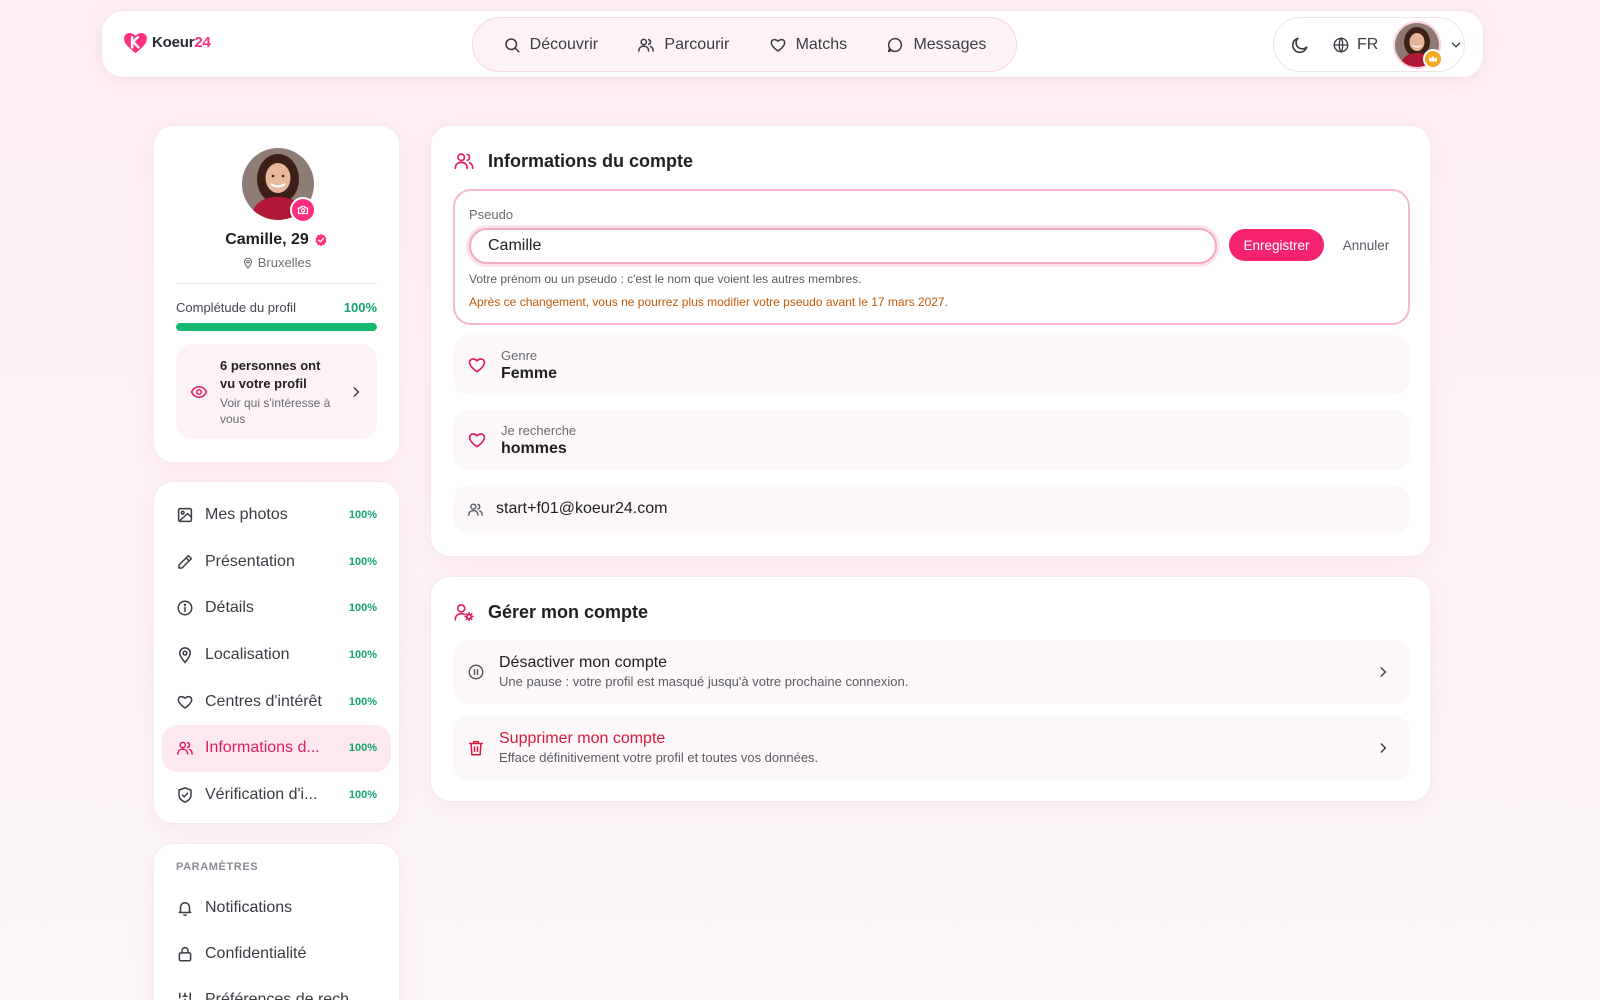 Image resolution: width=1600 pixels, height=1000 pixels. I want to click on section-details: Détails 100%, so click(276, 608).